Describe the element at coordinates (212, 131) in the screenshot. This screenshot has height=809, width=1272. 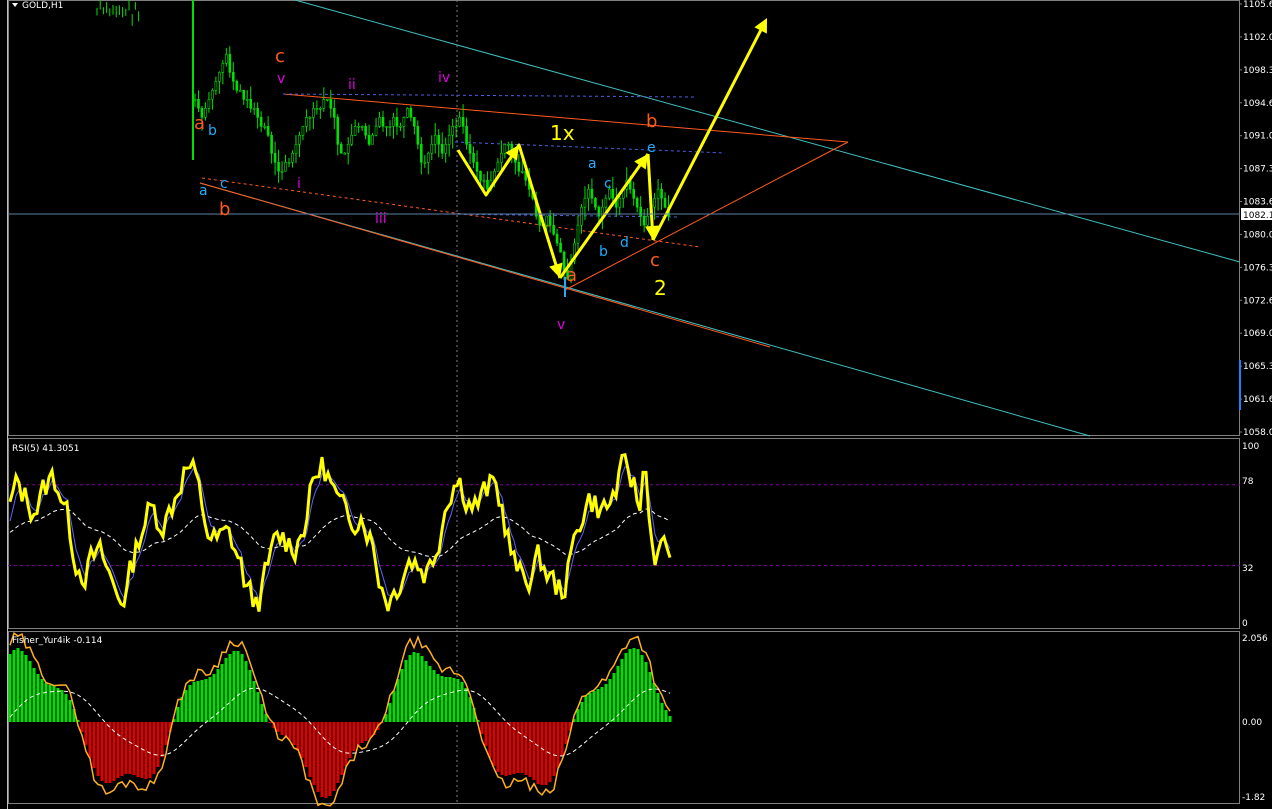
I see `wave-label-b-cyan-left: b` at that location.